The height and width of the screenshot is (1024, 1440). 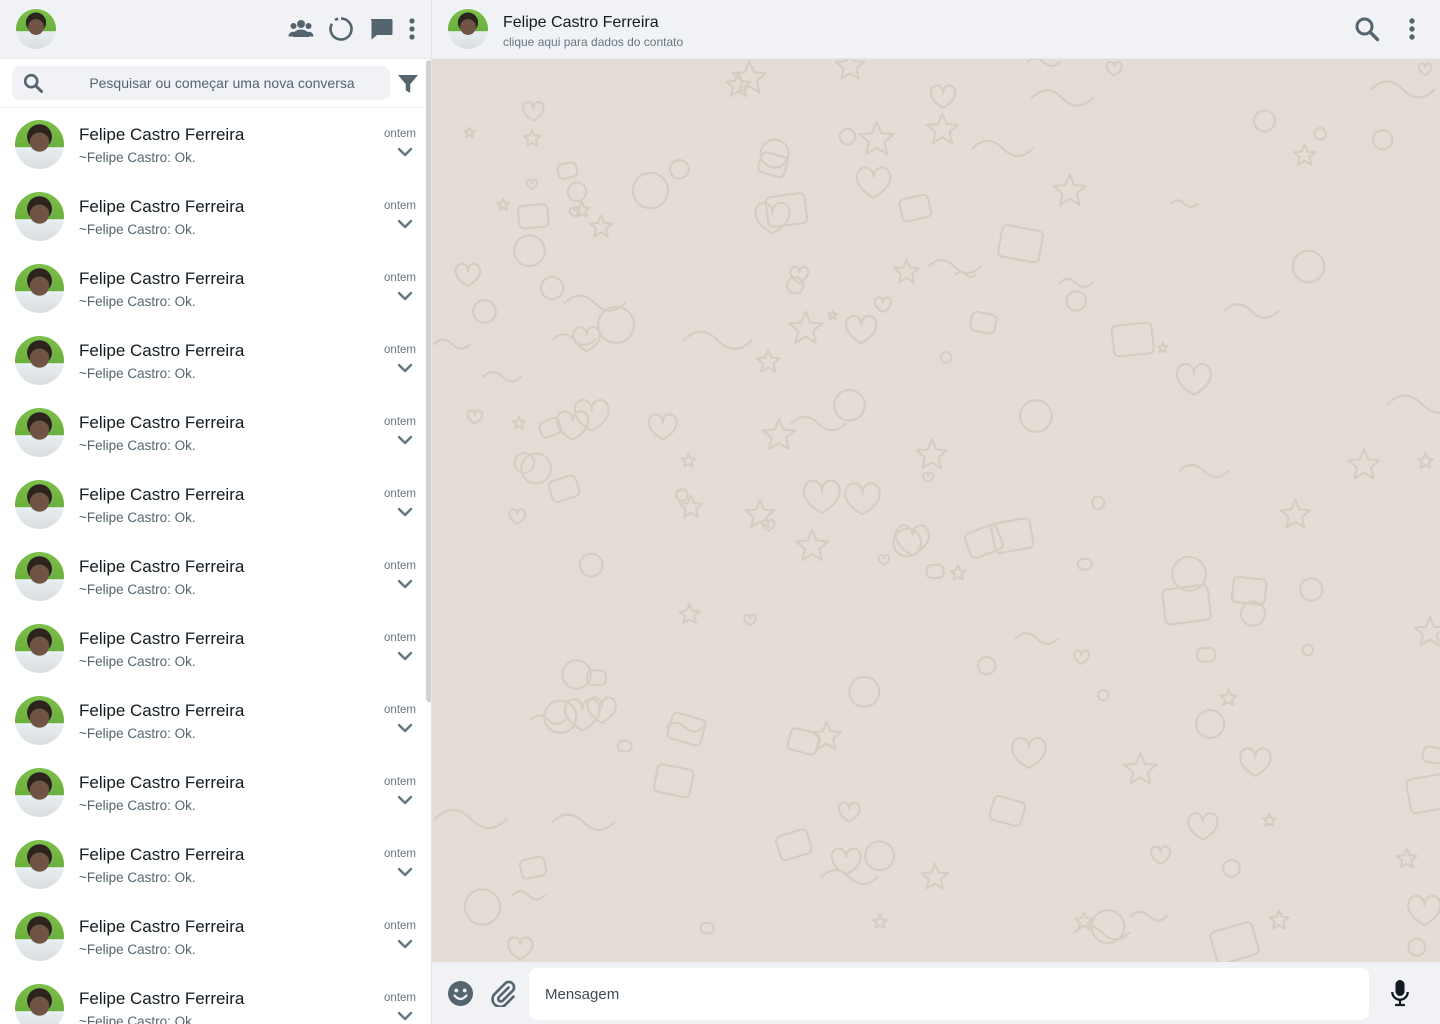 I want to click on menu-icon, so click(x=412, y=29).